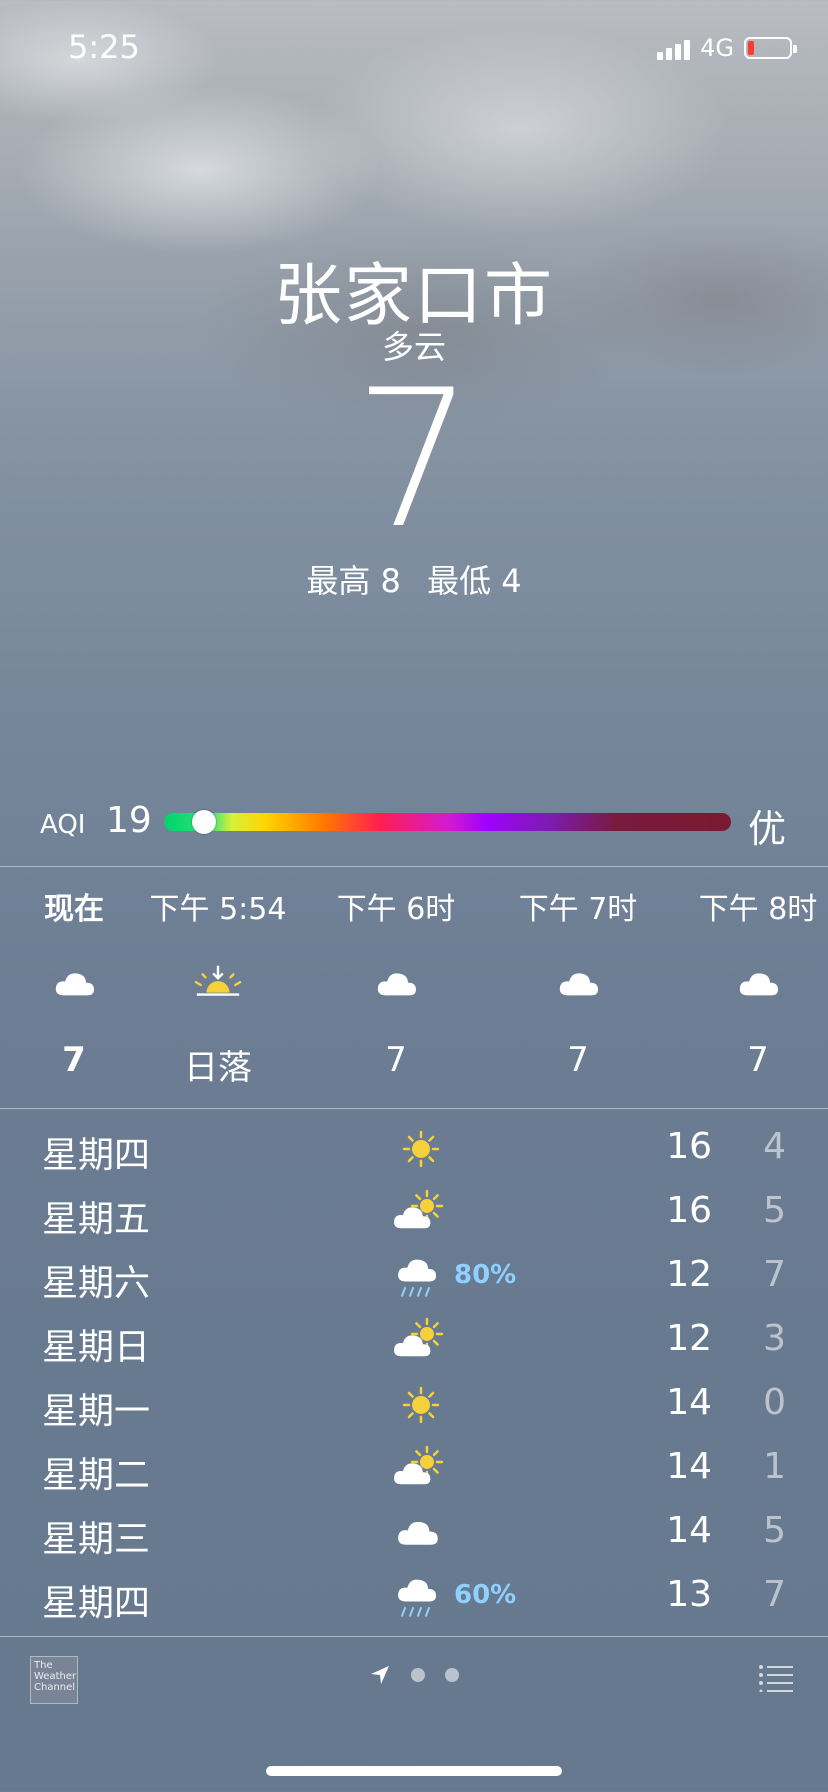 The image size is (828, 1792). Describe the element at coordinates (63, 825) in the screenshot. I see `aqi-label: AQI` at that location.